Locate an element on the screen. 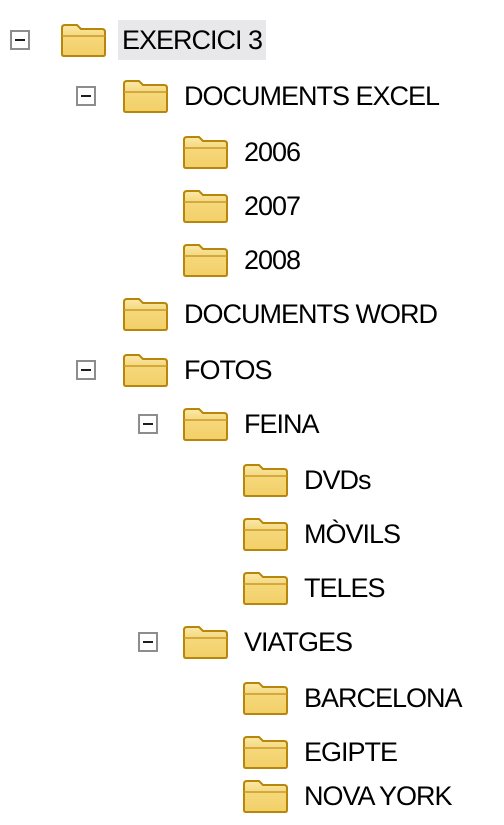  tree-node-barcelona: BARCELONA is located at coordinates (252, 698).